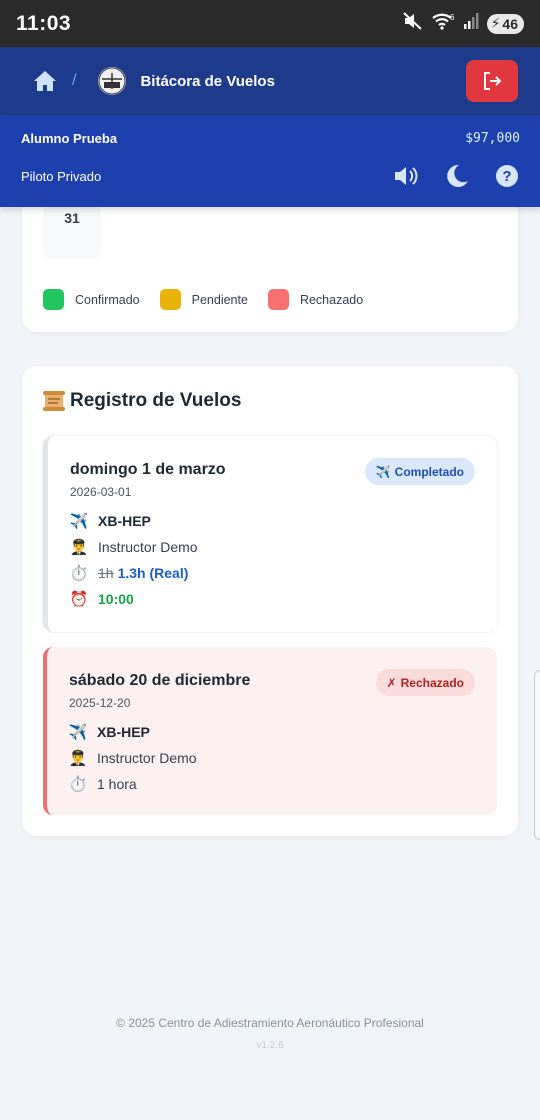 The width and height of the screenshot is (540, 1120). I want to click on school-logo, so click(112, 81).